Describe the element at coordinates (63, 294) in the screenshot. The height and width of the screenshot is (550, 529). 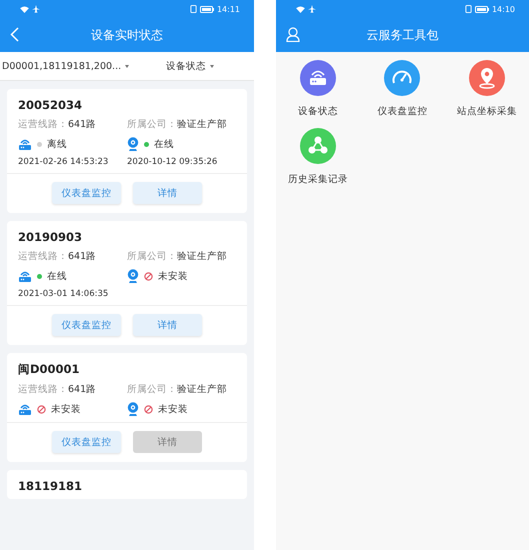
I see `timestamp: 2021-03-01 14:06:35` at that location.